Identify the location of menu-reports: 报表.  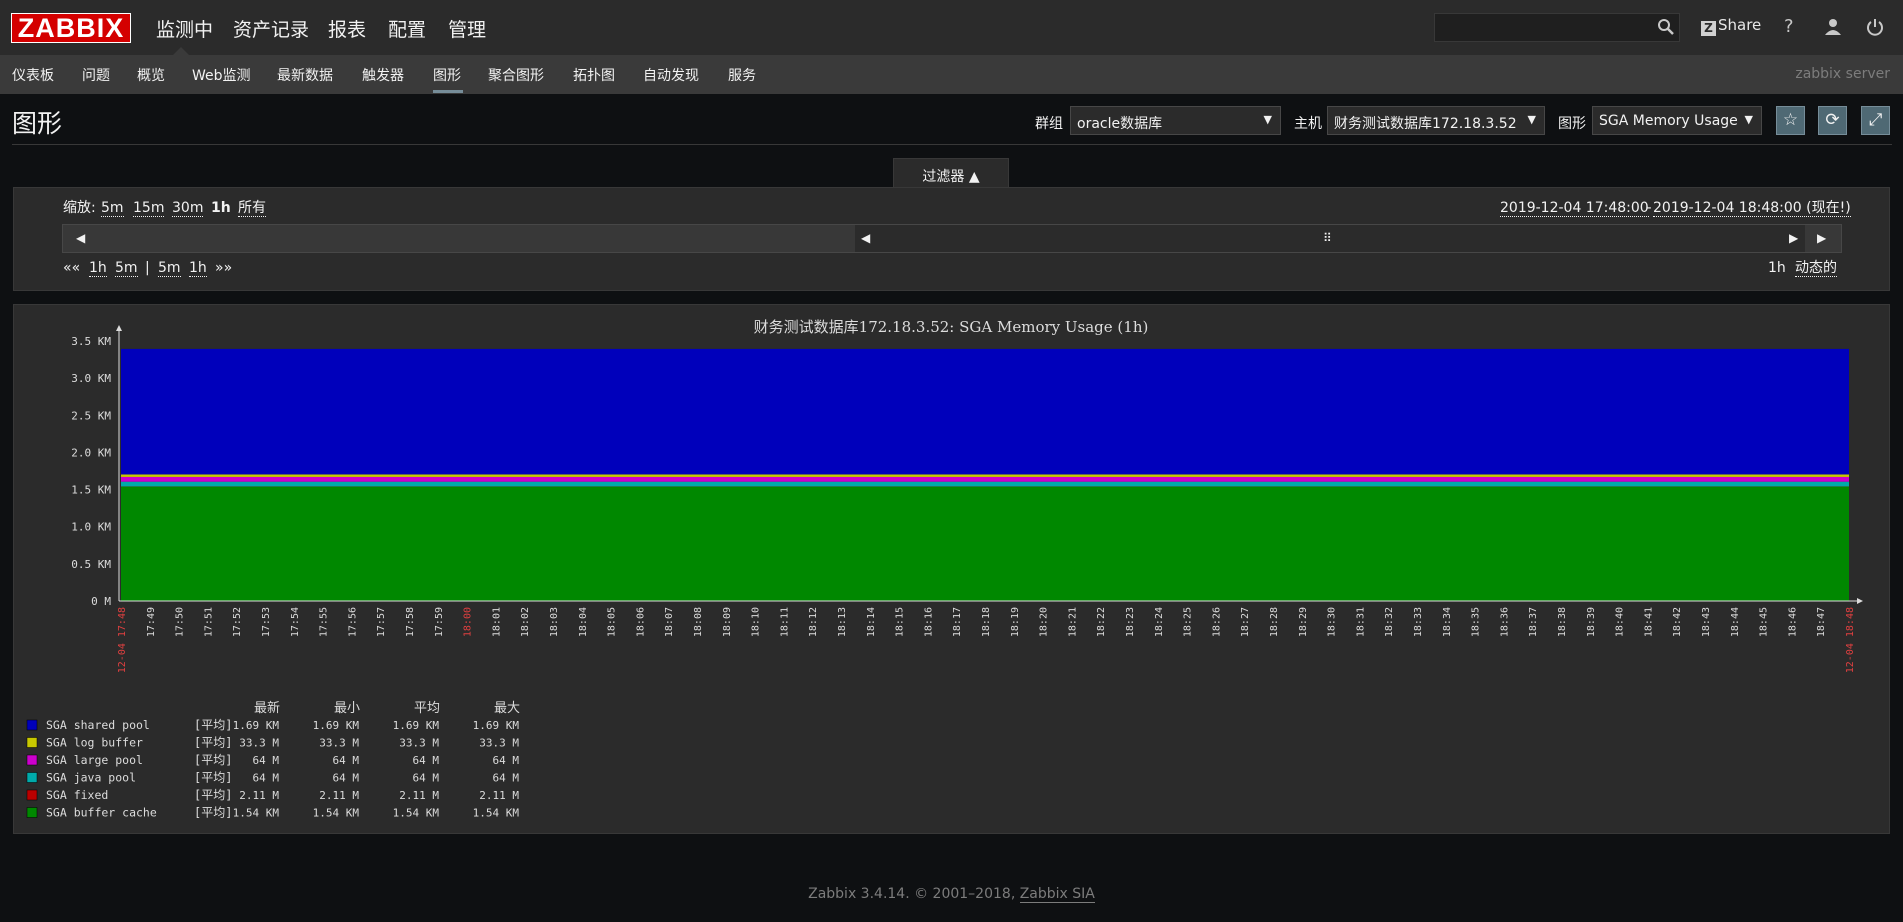
(347, 28).